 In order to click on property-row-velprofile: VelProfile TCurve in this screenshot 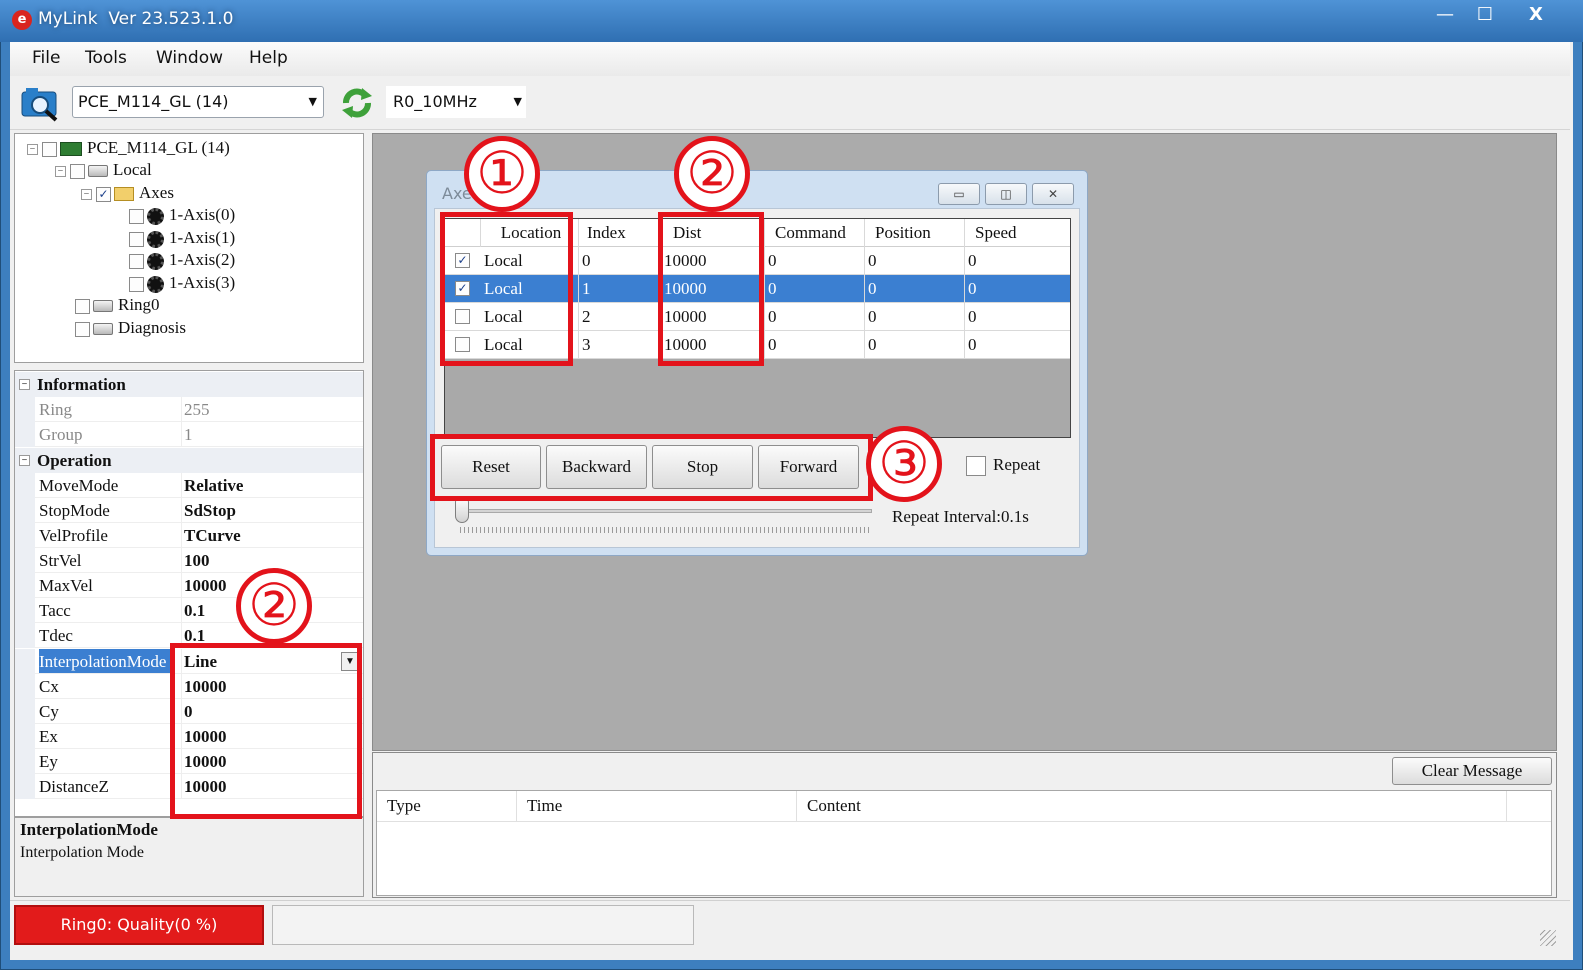, I will do `click(189, 535)`.